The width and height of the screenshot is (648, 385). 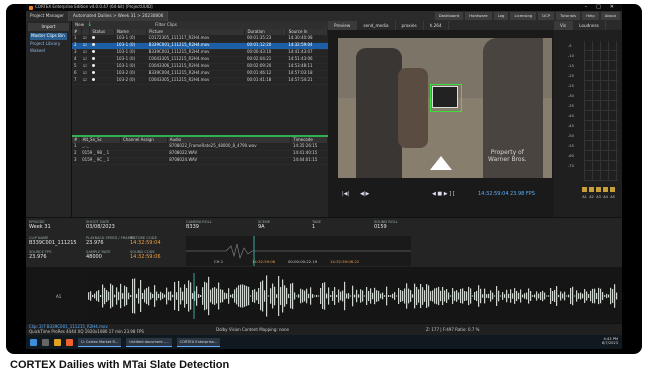 I want to click on caption: CORTEX Dailies with MTai Slate Detection, so click(x=120, y=365).